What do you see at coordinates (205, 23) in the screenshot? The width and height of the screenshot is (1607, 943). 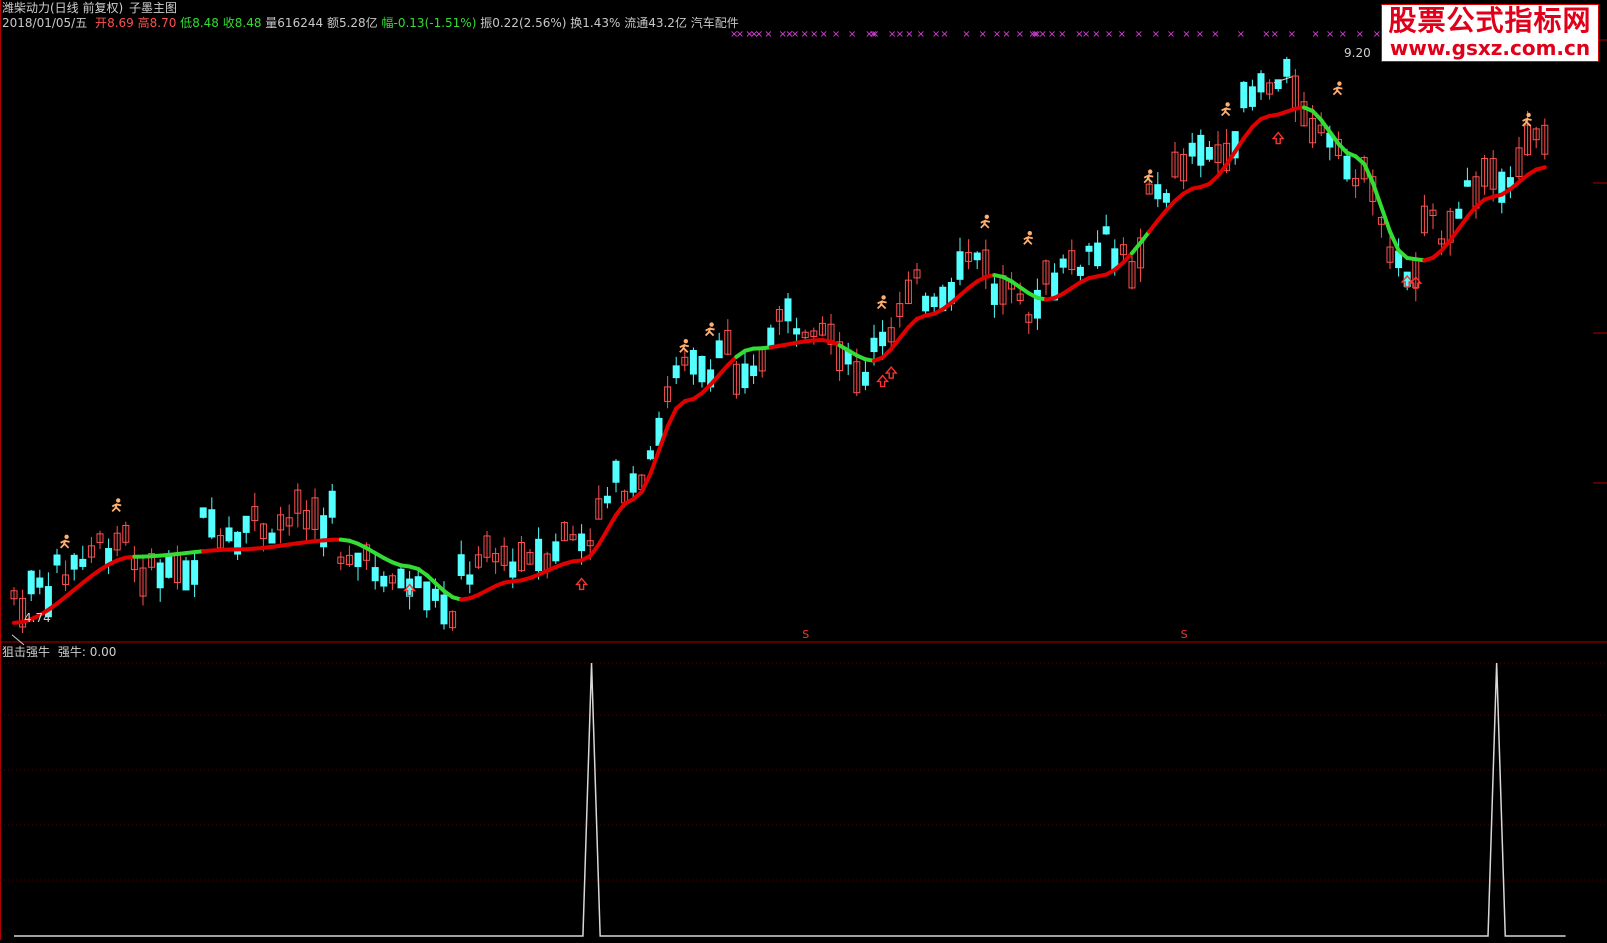 I see `low-value: 8.48` at bounding box center [205, 23].